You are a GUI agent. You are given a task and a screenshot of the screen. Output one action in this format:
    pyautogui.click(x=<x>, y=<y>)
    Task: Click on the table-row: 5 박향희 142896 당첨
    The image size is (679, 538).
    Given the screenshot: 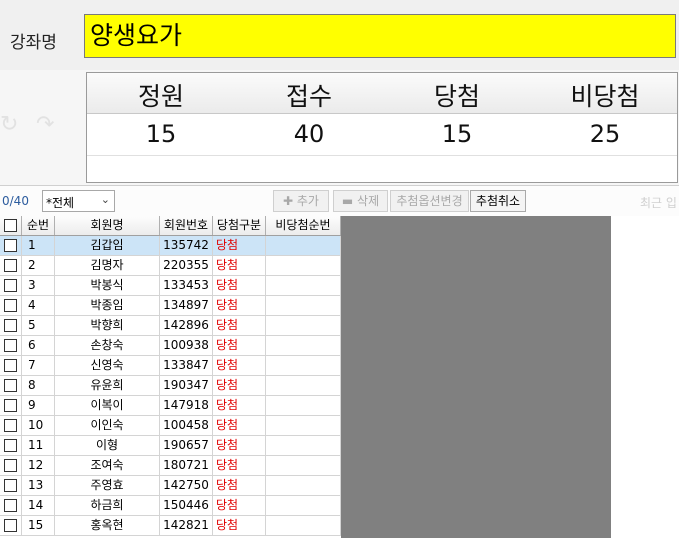 What is the action you would take?
    pyautogui.click(x=170, y=326)
    